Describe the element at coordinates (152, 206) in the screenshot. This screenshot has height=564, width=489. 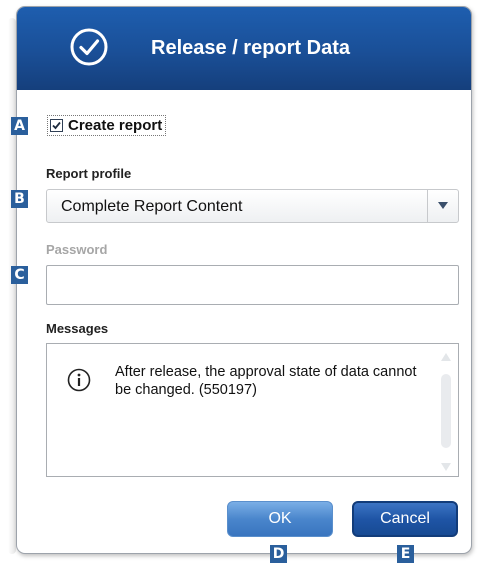
I see `report-profile-value: Complete Report Content` at that location.